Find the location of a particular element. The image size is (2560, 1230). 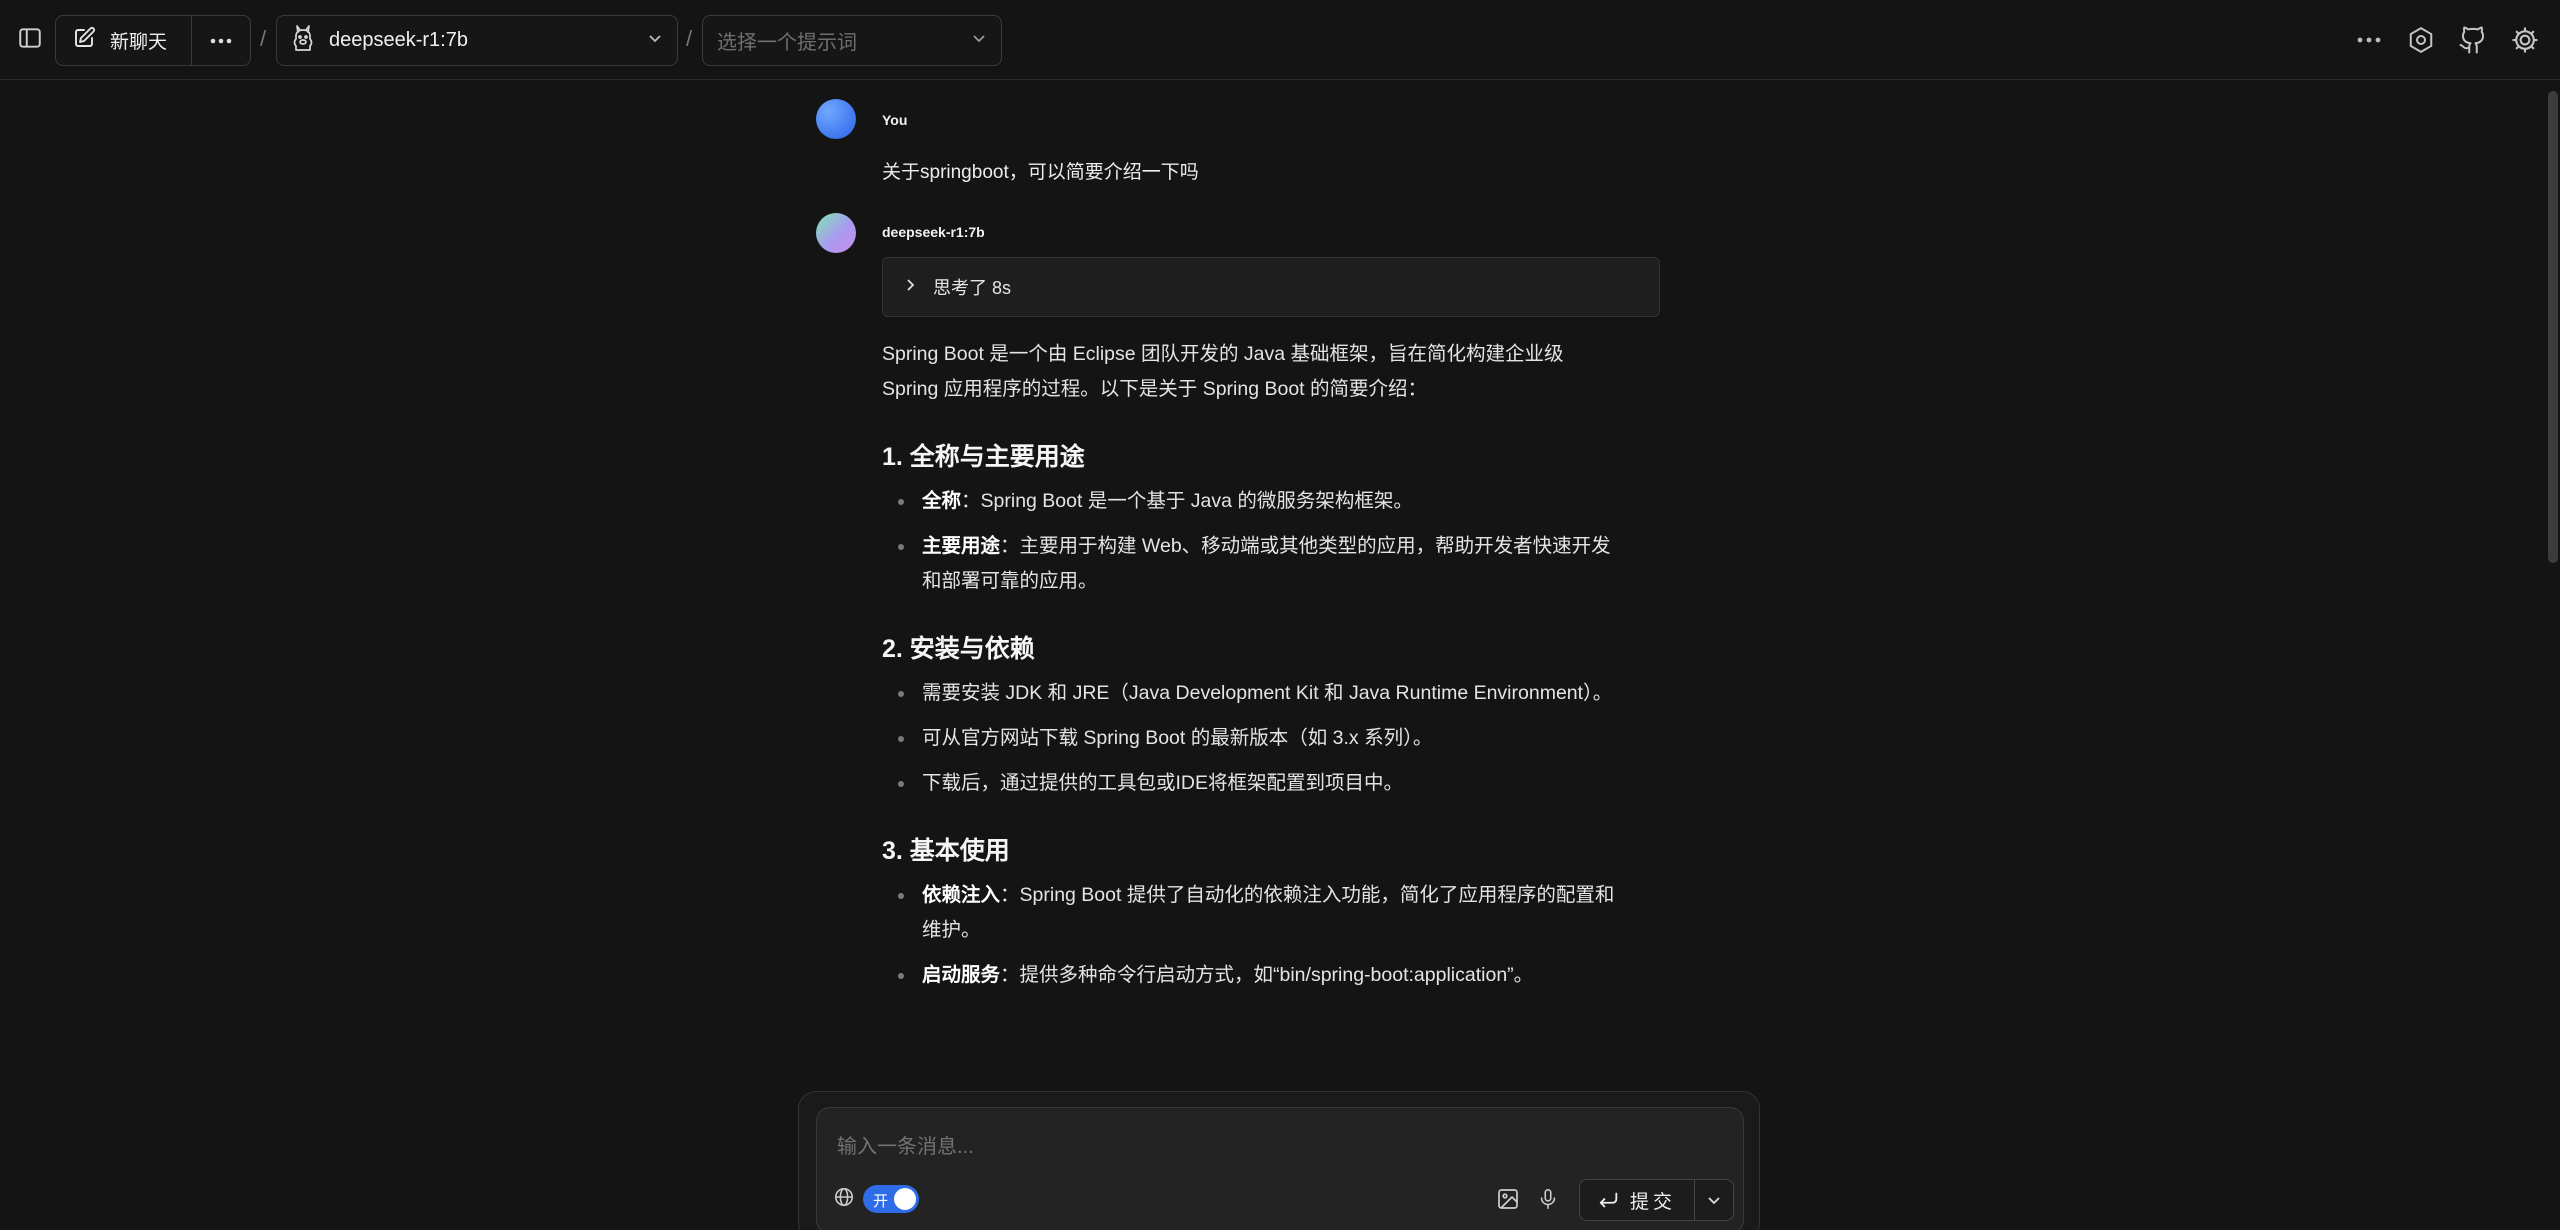

thinking-label: 思考了 8s is located at coordinates (972, 288).